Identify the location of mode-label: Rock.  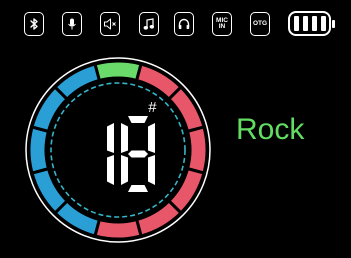
(270, 129).